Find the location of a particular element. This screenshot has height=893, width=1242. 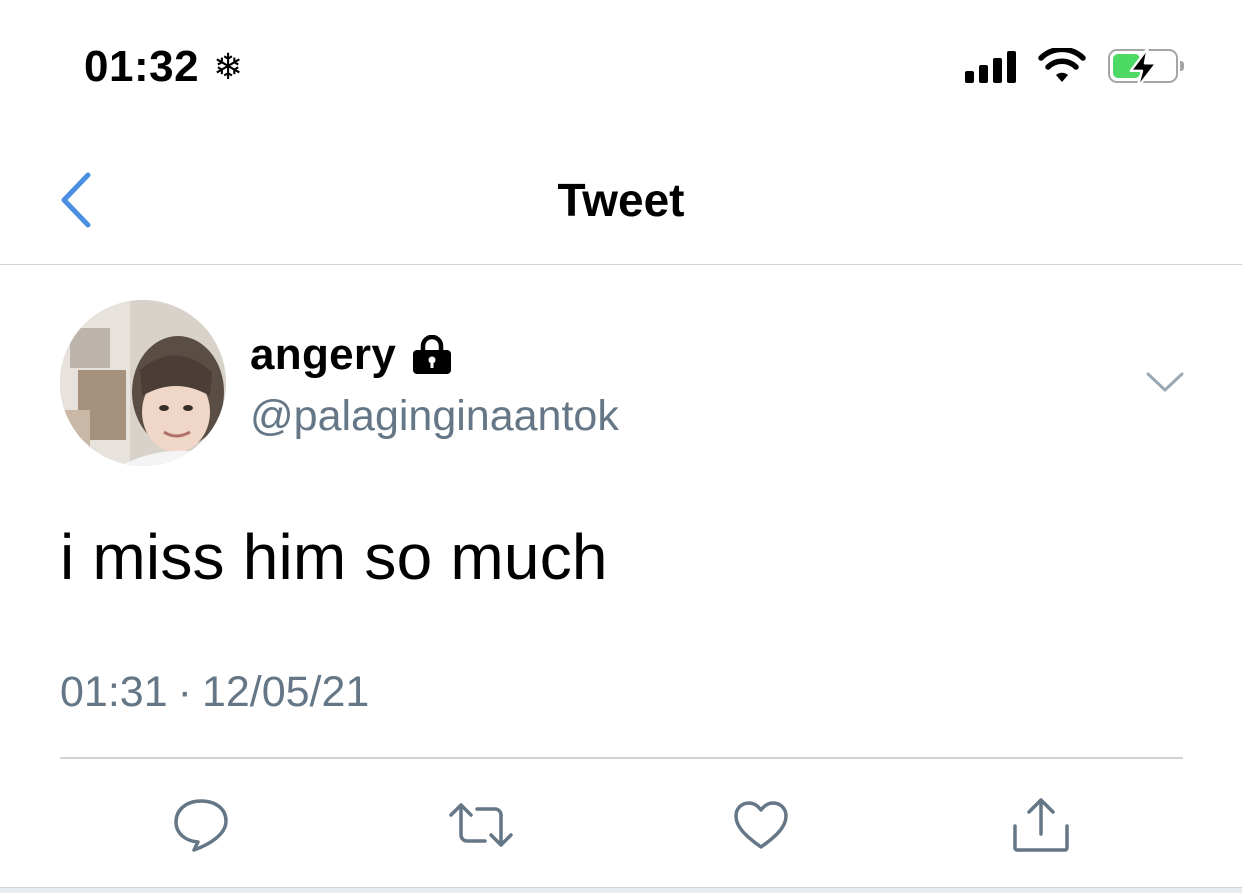

battery-charging-icon is located at coordinates (1146, 68).